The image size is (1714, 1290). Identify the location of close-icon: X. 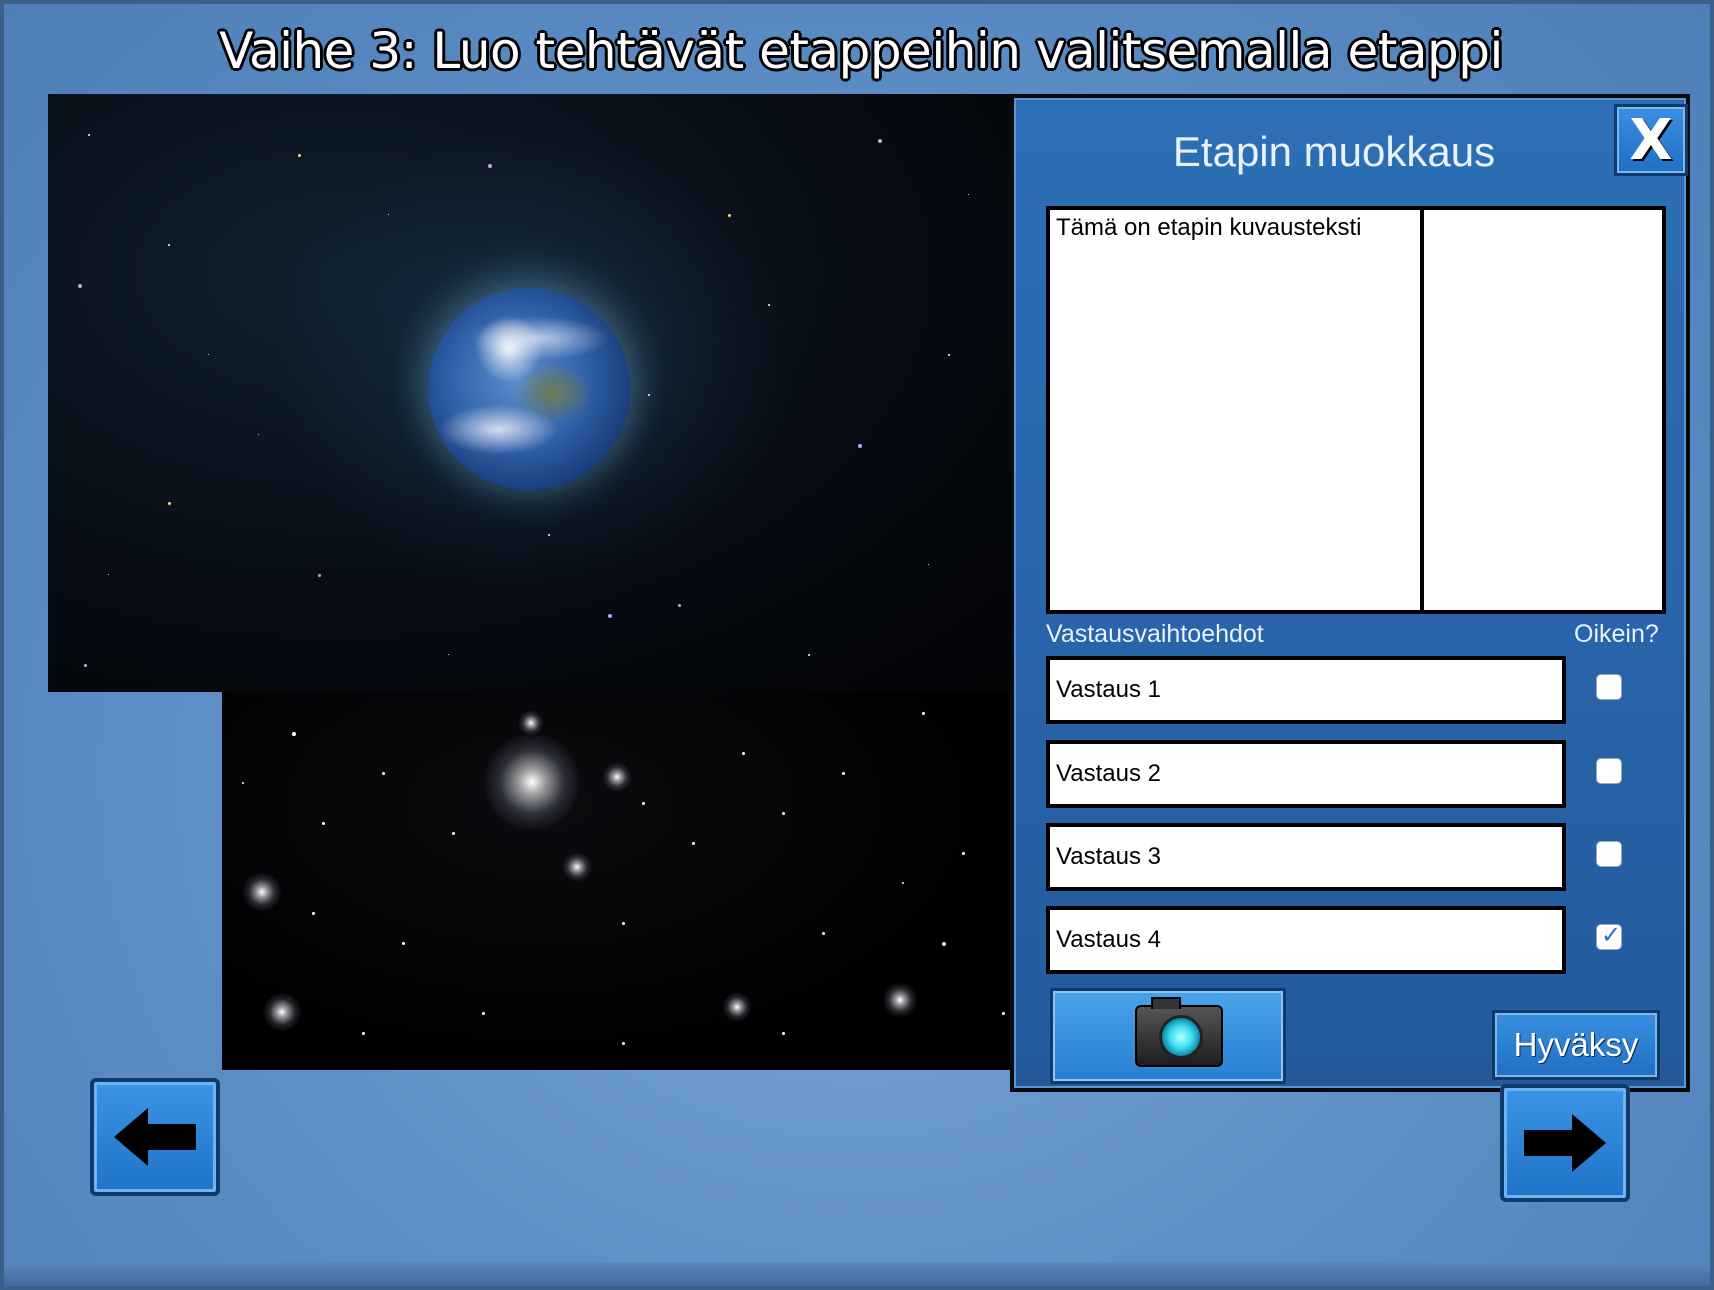
(1651, 140).